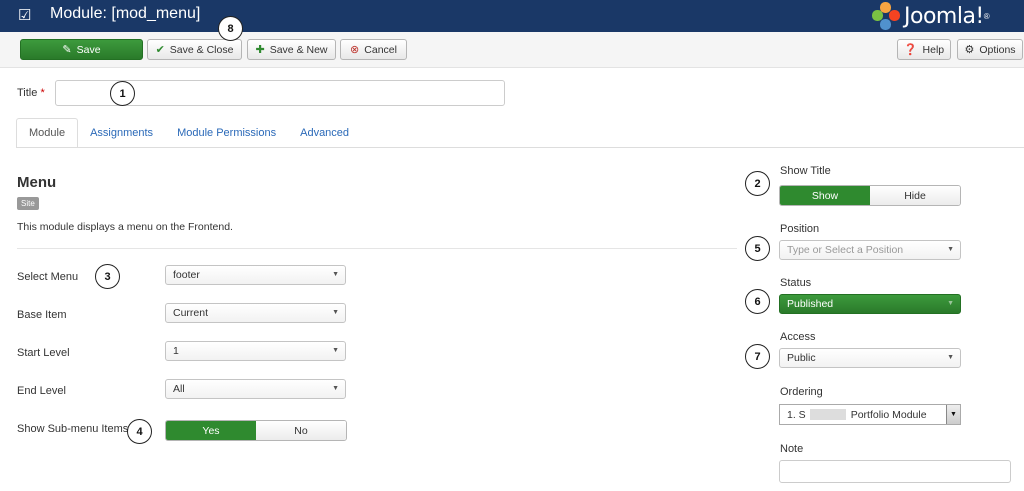  Describe the element at coordinates (324, 133) in the screenshot. I see `tab-advanced: Advanced` at that location.